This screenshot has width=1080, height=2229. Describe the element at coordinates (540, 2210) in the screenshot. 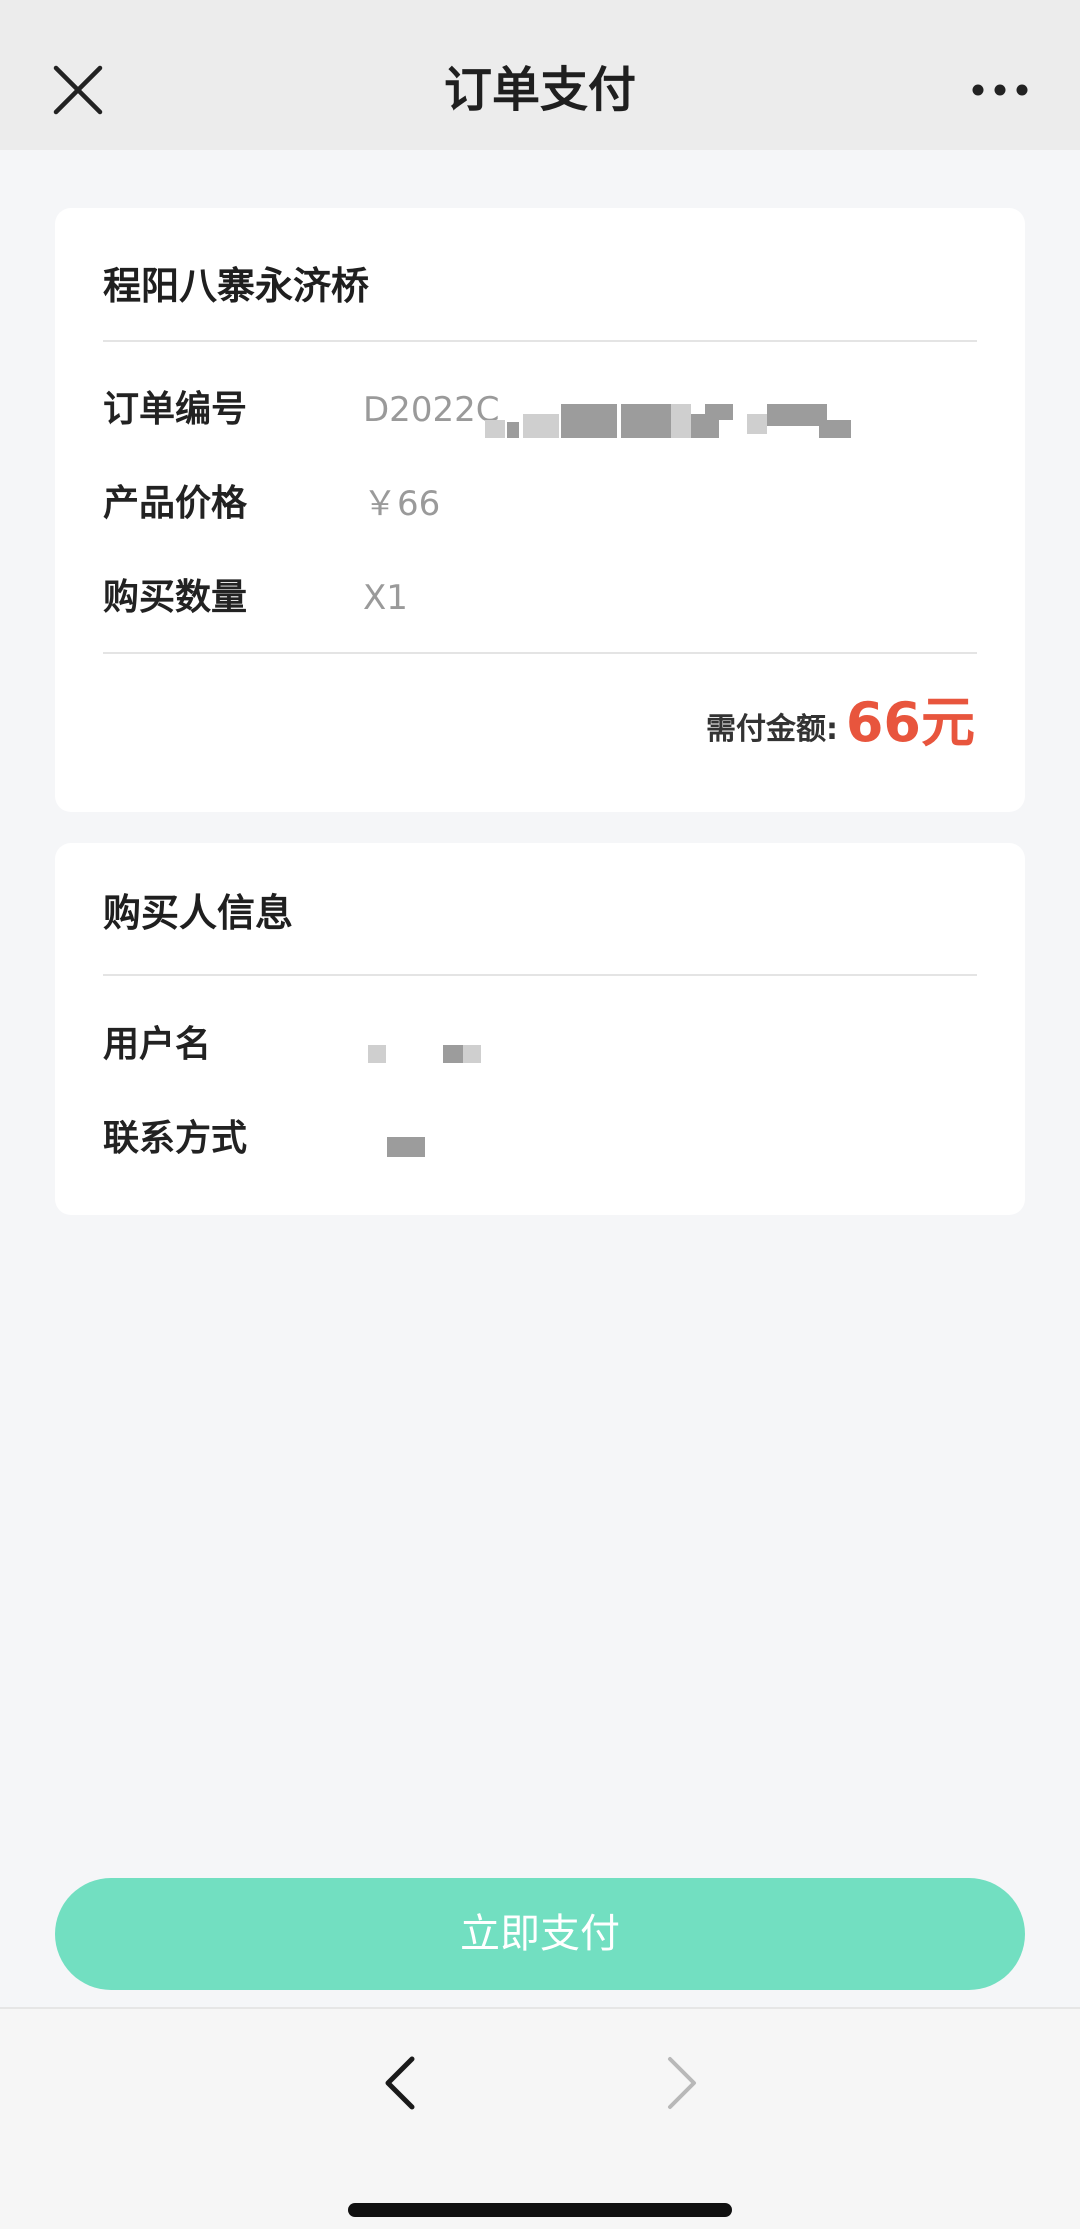

I see `home-indicator` at that location.